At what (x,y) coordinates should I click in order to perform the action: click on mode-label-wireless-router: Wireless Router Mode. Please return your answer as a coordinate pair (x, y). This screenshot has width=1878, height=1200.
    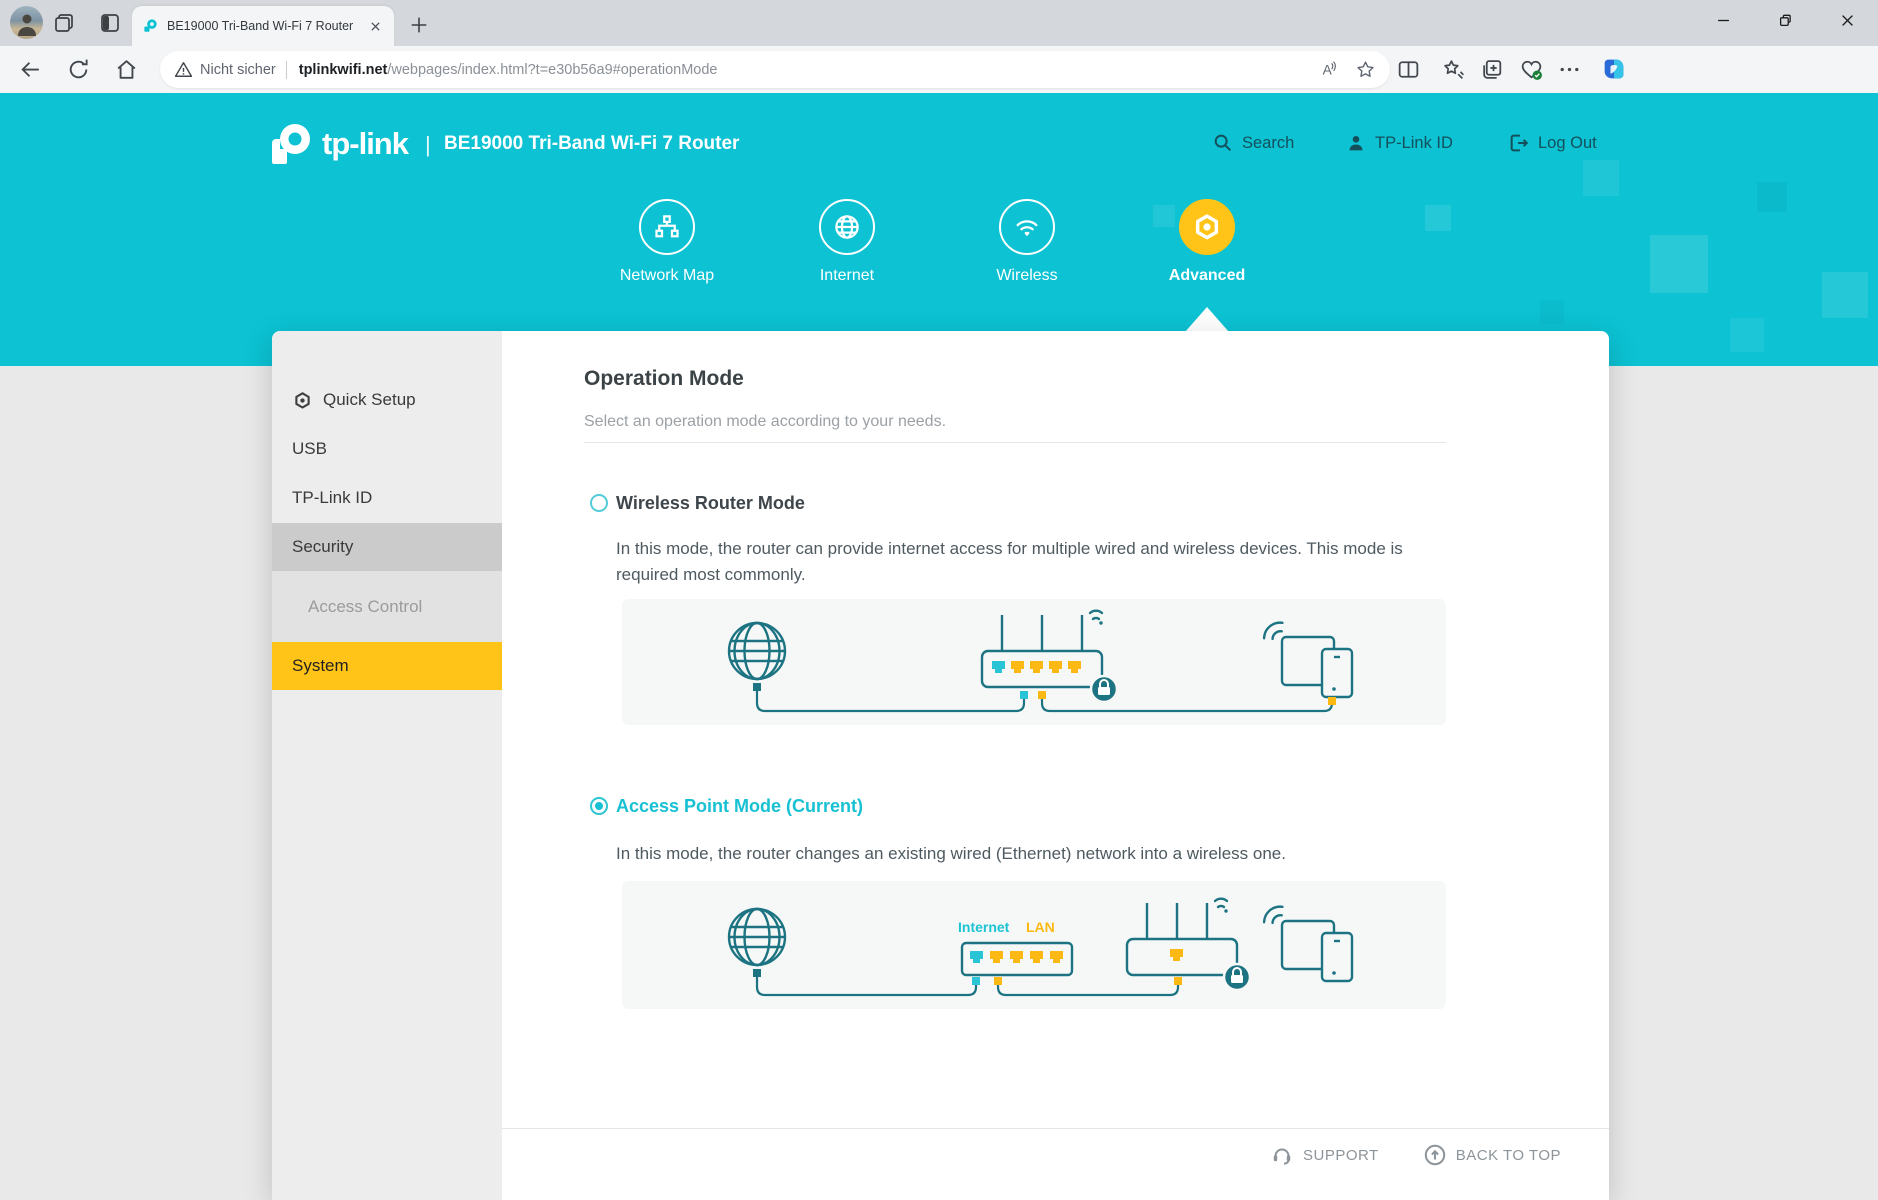
    Looking at the image, I should click on (710, 503).